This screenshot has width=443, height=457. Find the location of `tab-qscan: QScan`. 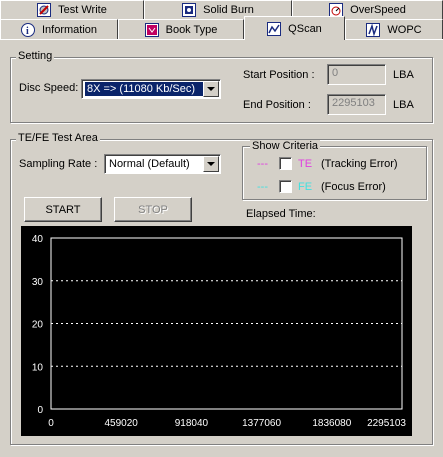

tab-qscan: QScan is located at coordinates (294, 28).